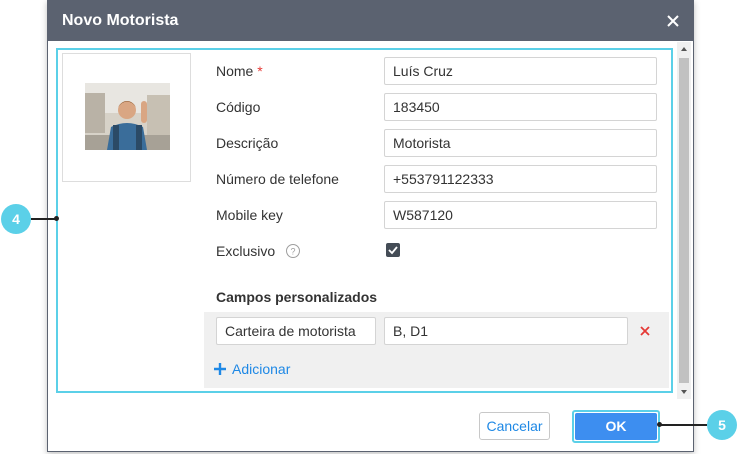 The height and width of the screenshot is (454, 739). What do you see at coordinates (16, 219) in the screenshot?
I see `callout-4: 4` at bounding box center [16, 219].